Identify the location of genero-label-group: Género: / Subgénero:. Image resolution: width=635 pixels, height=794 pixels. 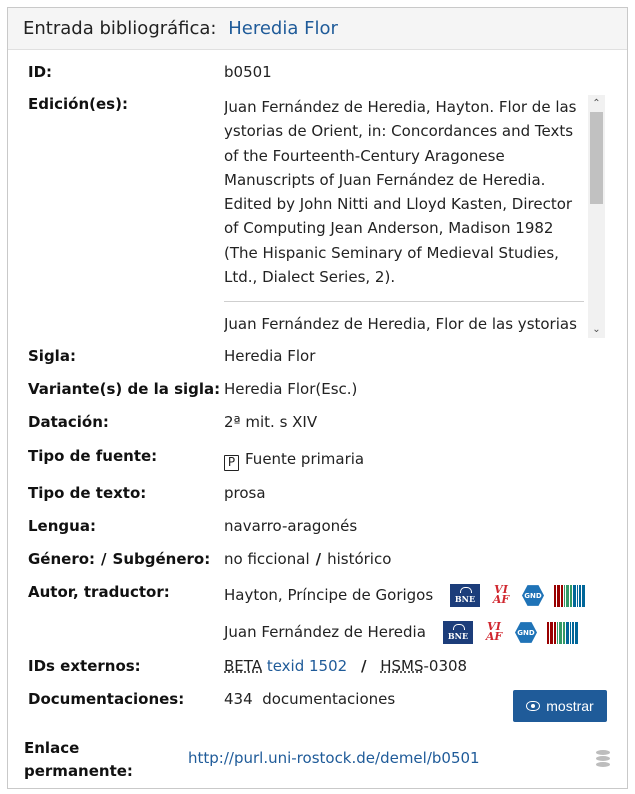
(119, 559).